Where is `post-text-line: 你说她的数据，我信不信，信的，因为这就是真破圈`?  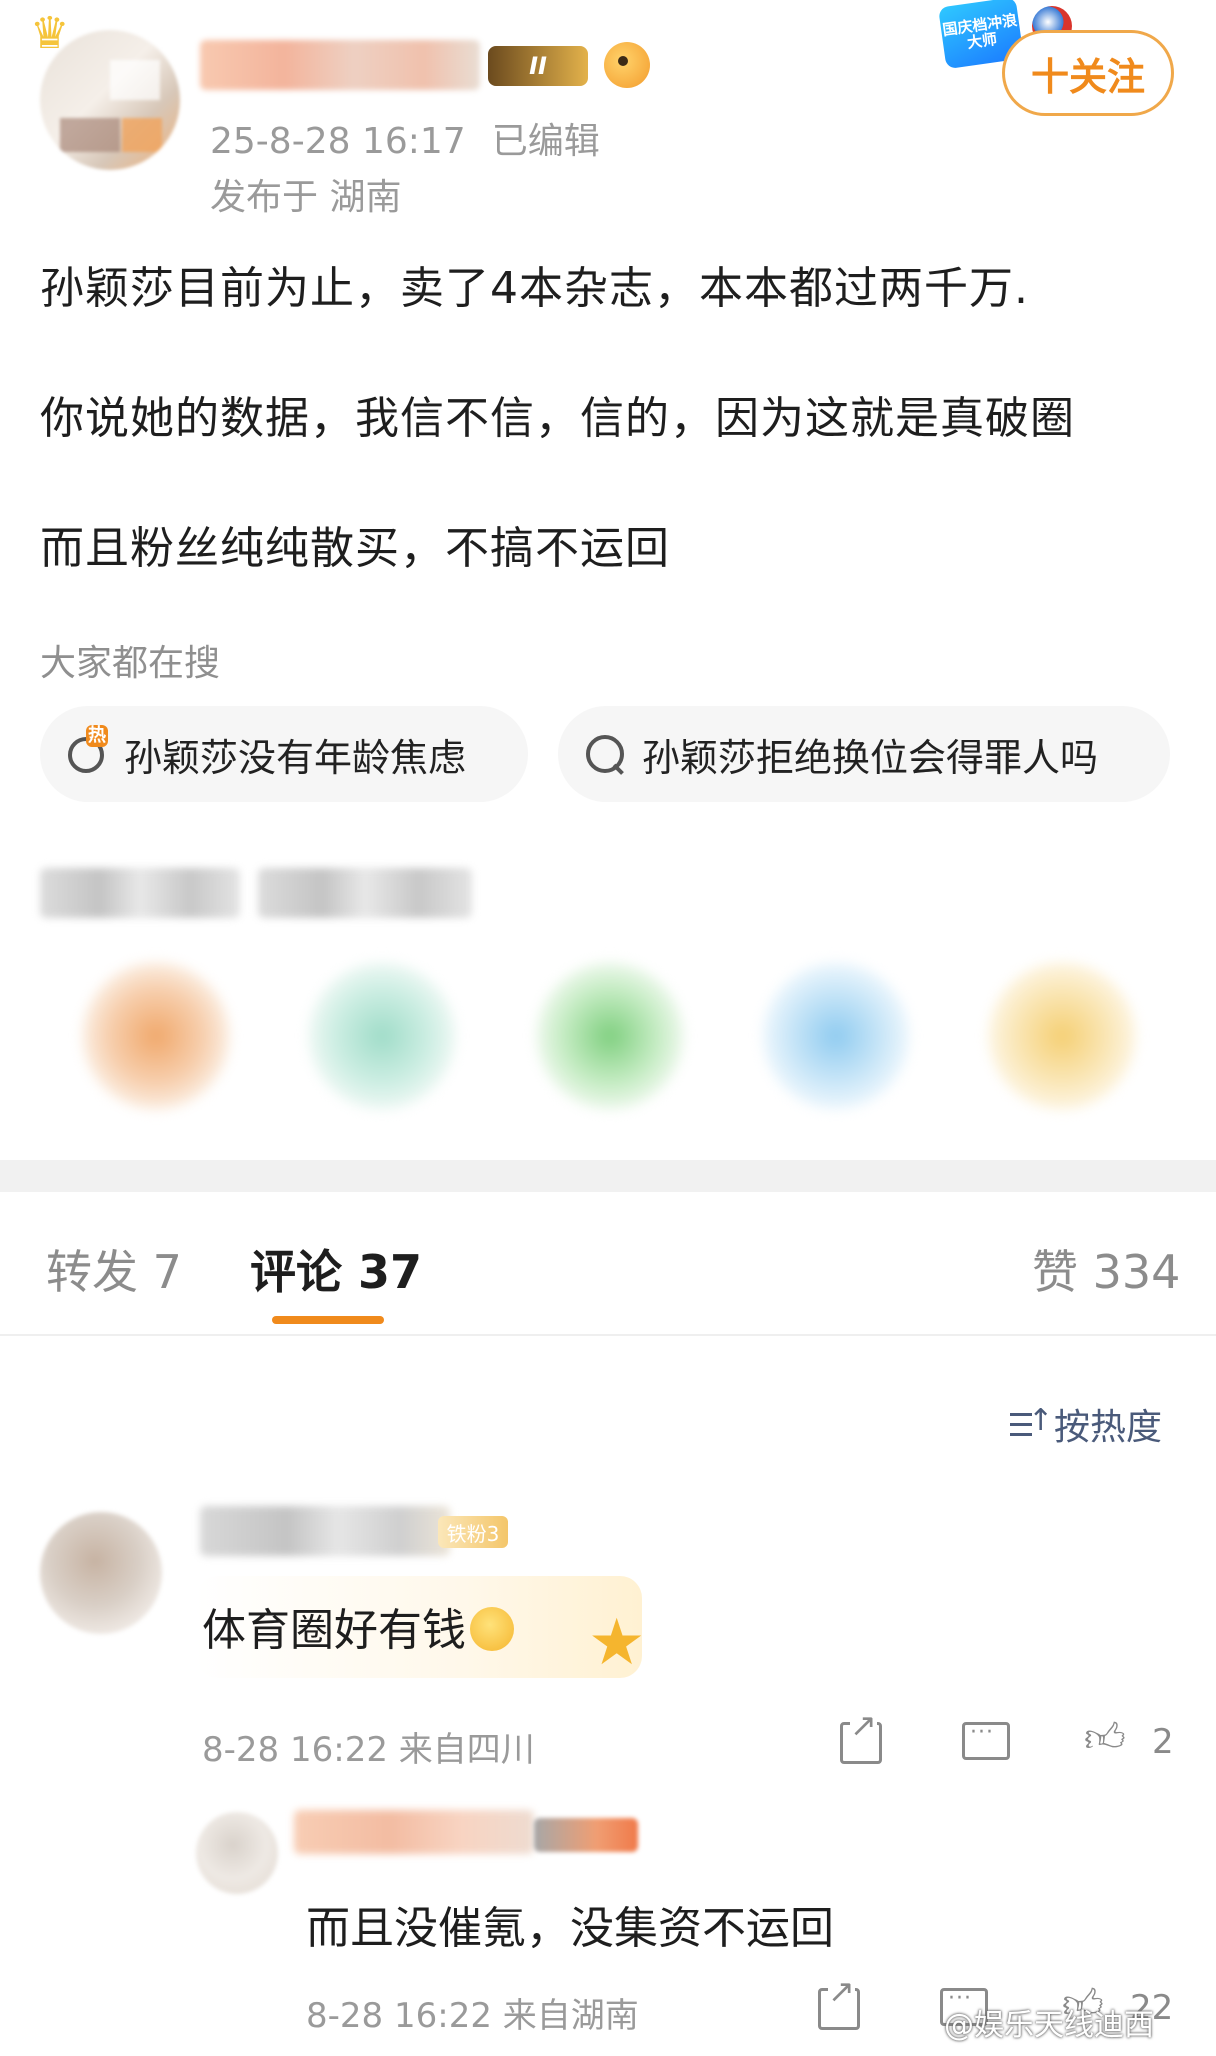 post-text-line: 你说她的数据，我信不信，信的，因为这就是真破圈 is located at coordinates (557, 418).